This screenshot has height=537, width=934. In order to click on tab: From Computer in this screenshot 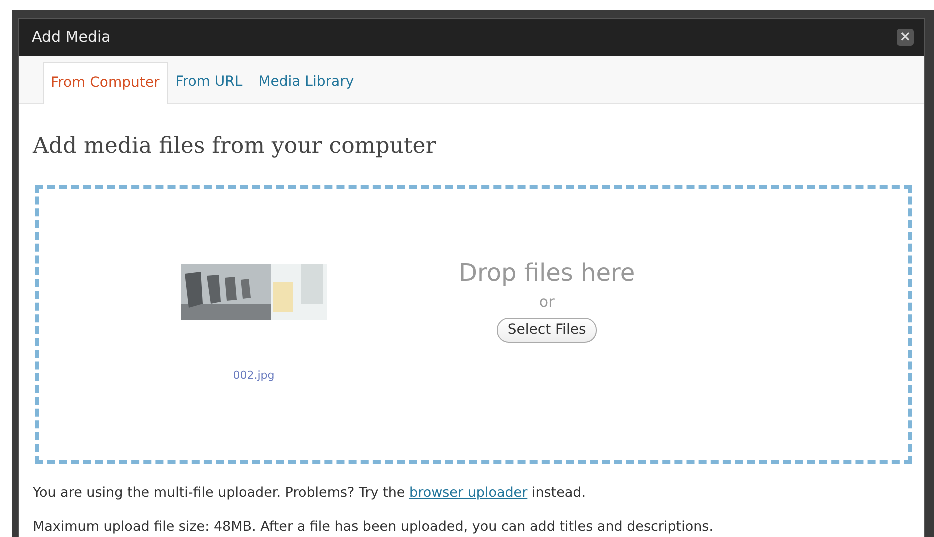, I will do `click(105, 83)`.